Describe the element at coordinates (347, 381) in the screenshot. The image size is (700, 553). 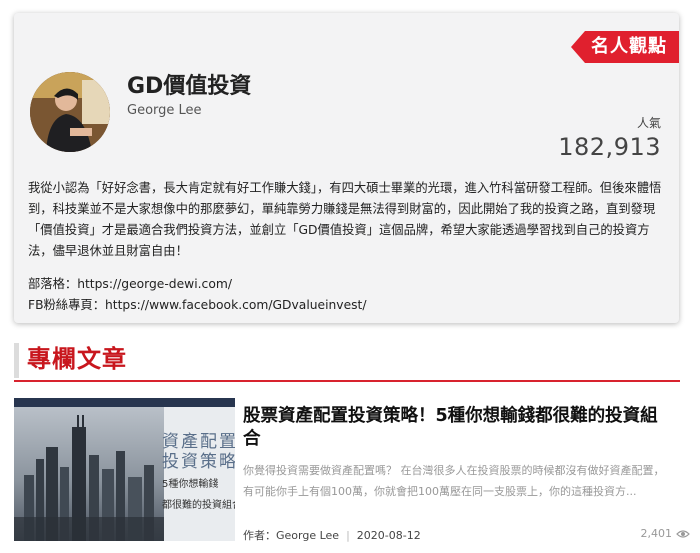
I see `section-divider` at that location.